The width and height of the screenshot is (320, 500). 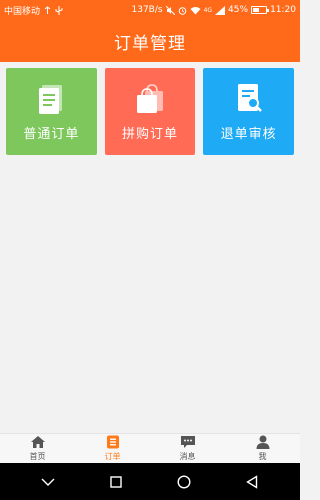 What do you see at coordinates (248, 134) in the screenshot?
I see `tile-label: 退单审核` at bounding box center [248, 134].